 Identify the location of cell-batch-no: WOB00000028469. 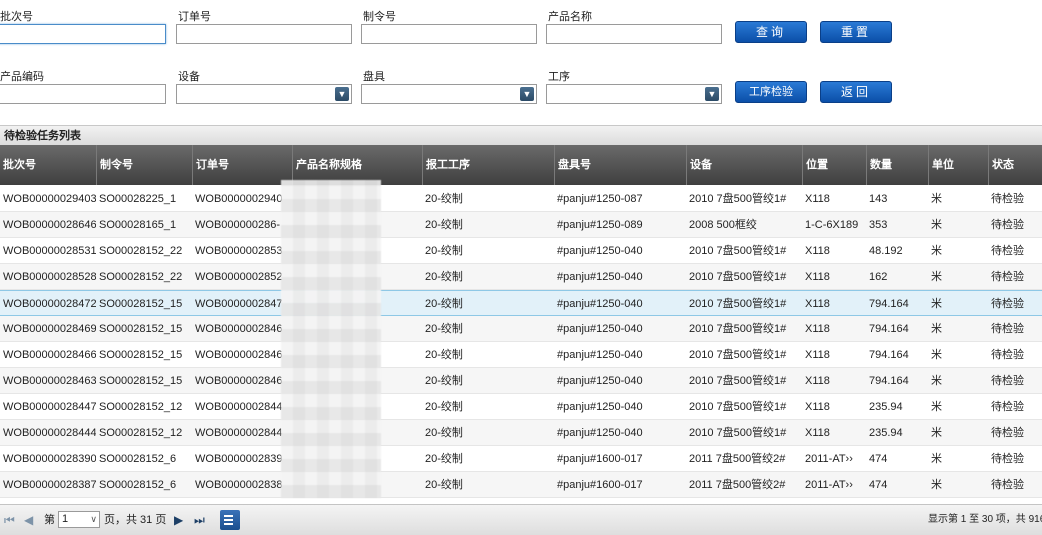
(49, 329).